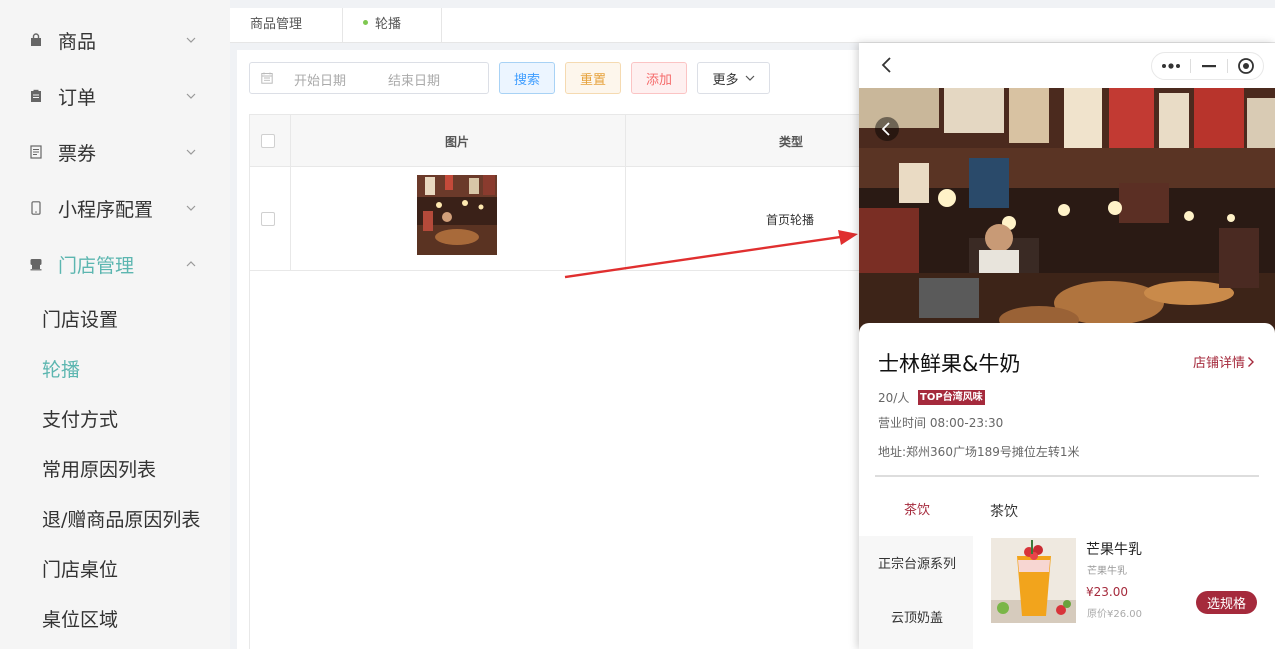 The width and height of the screenshot is (1275, 649). I want to click on tab-carousel: 轮播, so click(392, 25).